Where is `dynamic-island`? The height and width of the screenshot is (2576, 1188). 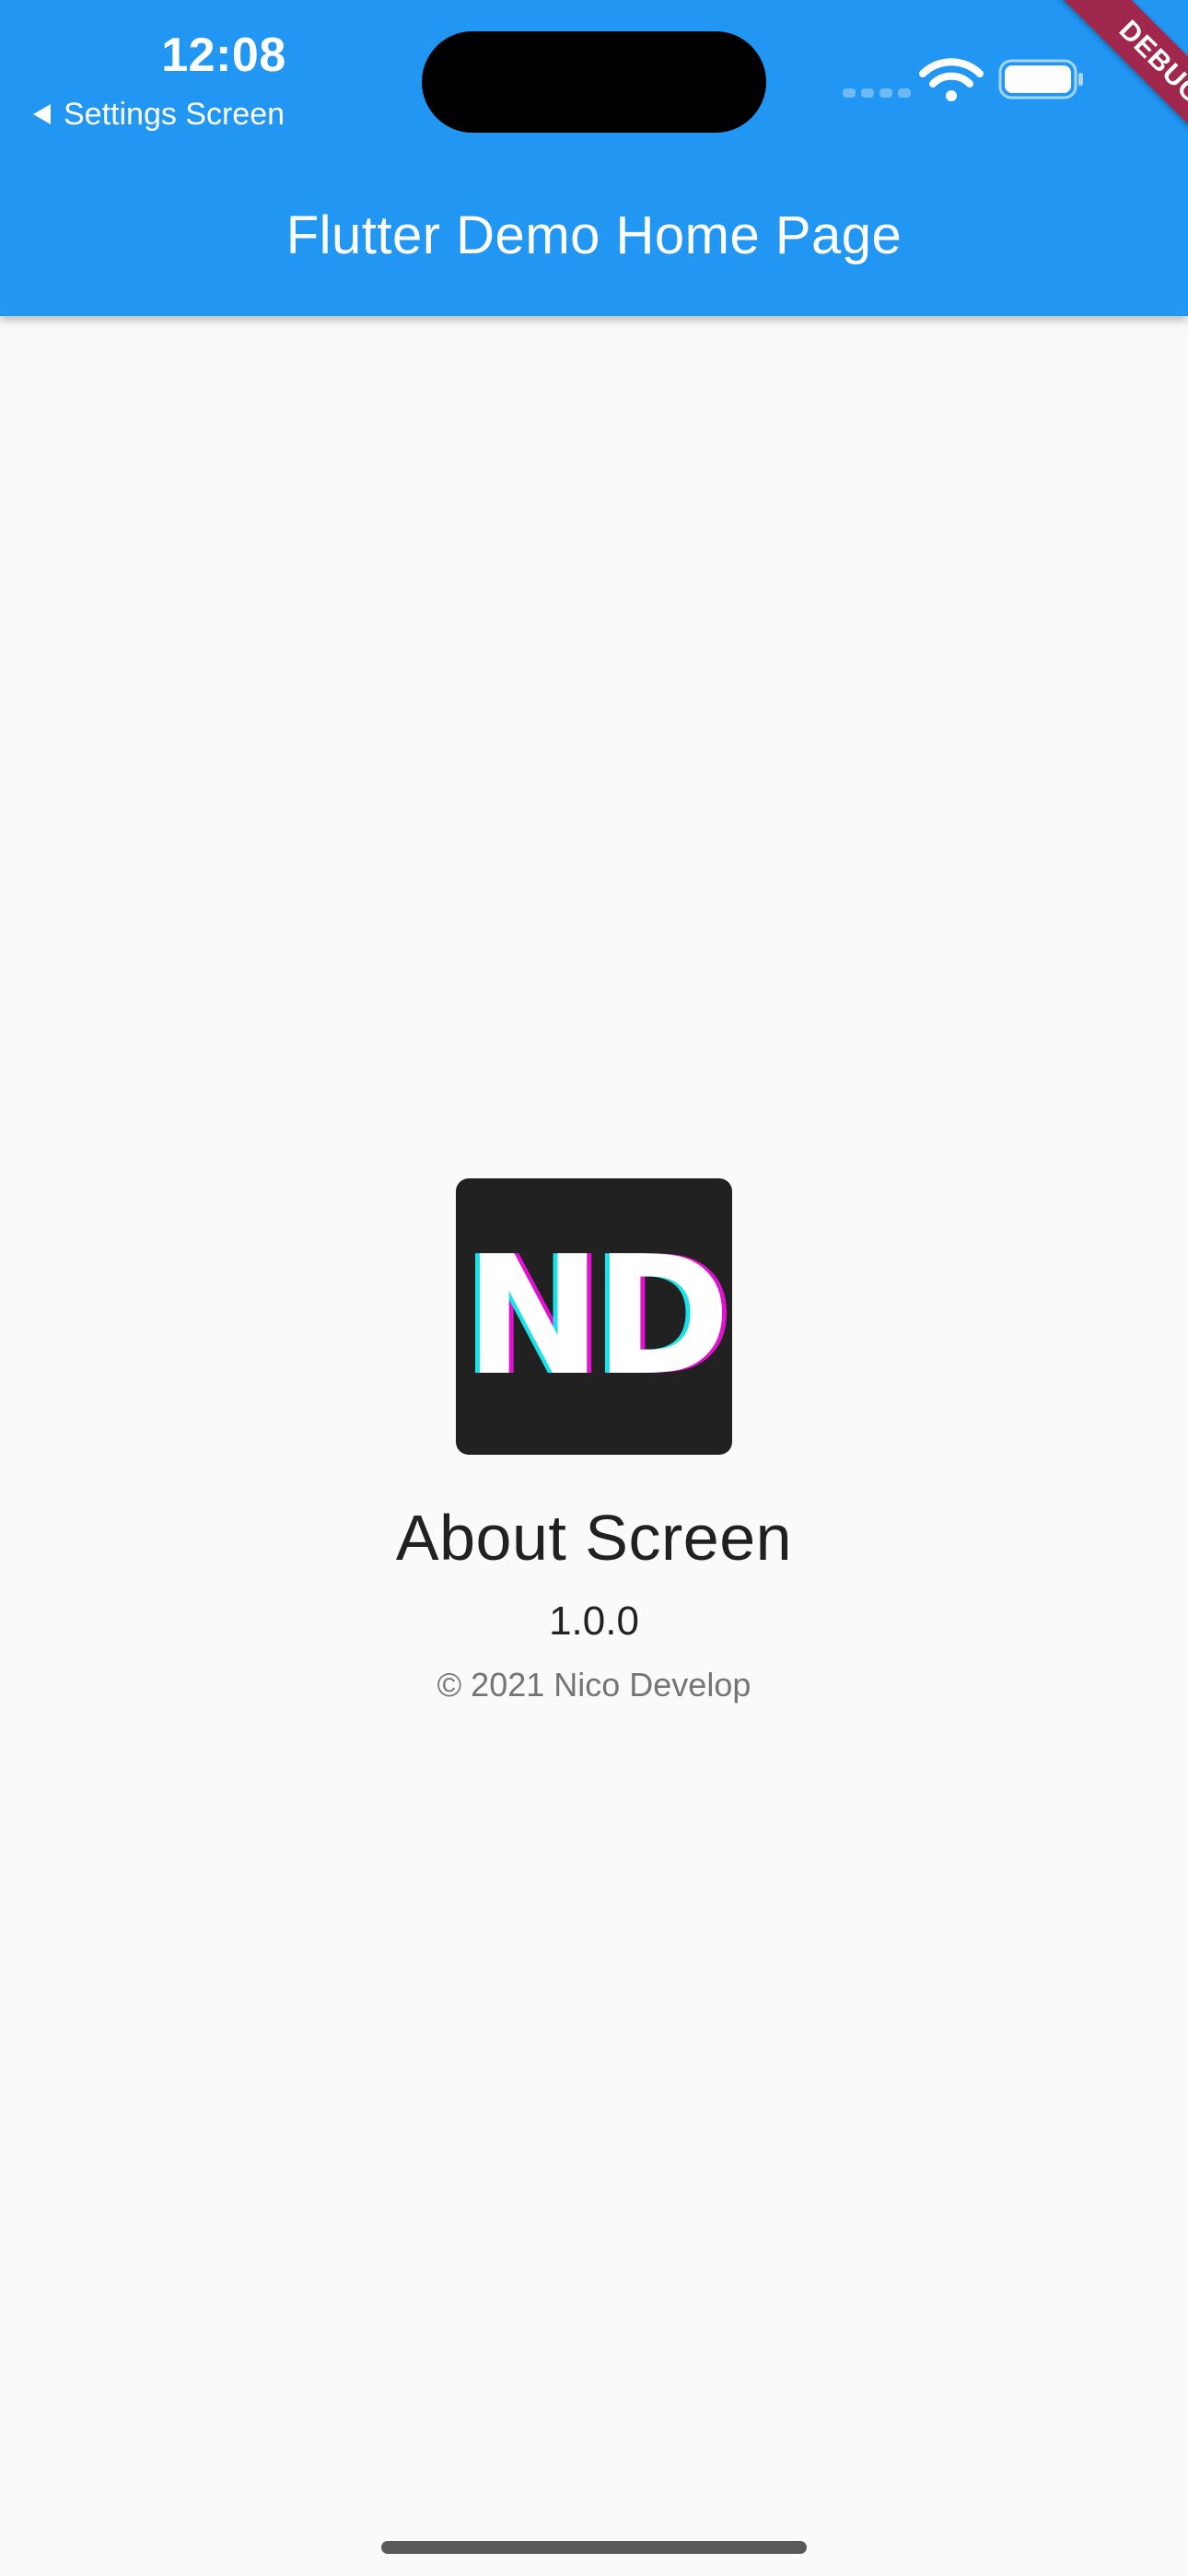
dynamic-island is located at coordinates (594, 82).